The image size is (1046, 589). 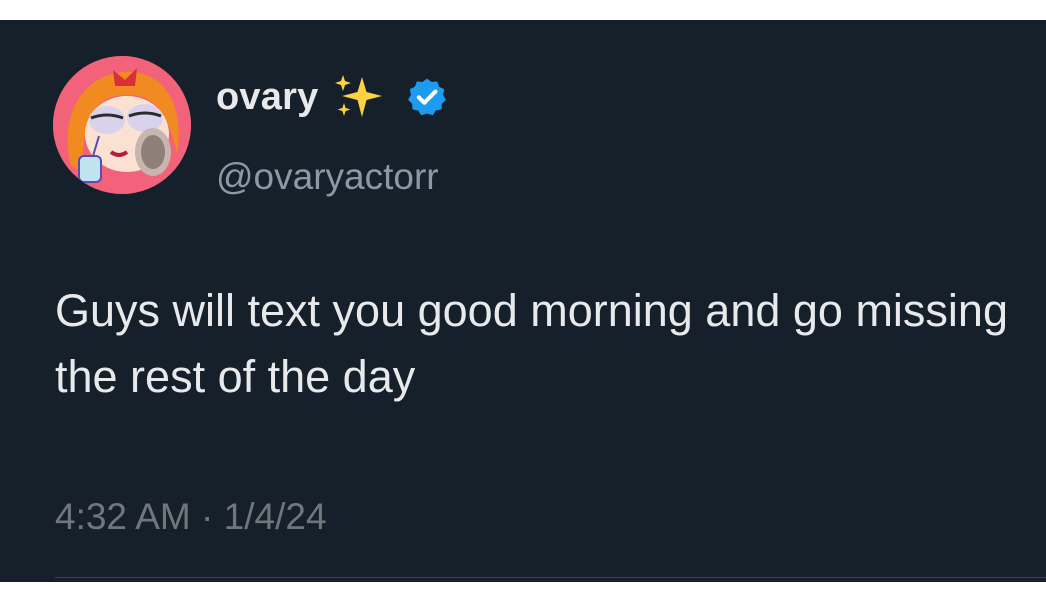 What do you see at coordinates (275, 516) in the screenshot?
I see `tweet-date: 1/4/24` at bounding box center [275, 516].